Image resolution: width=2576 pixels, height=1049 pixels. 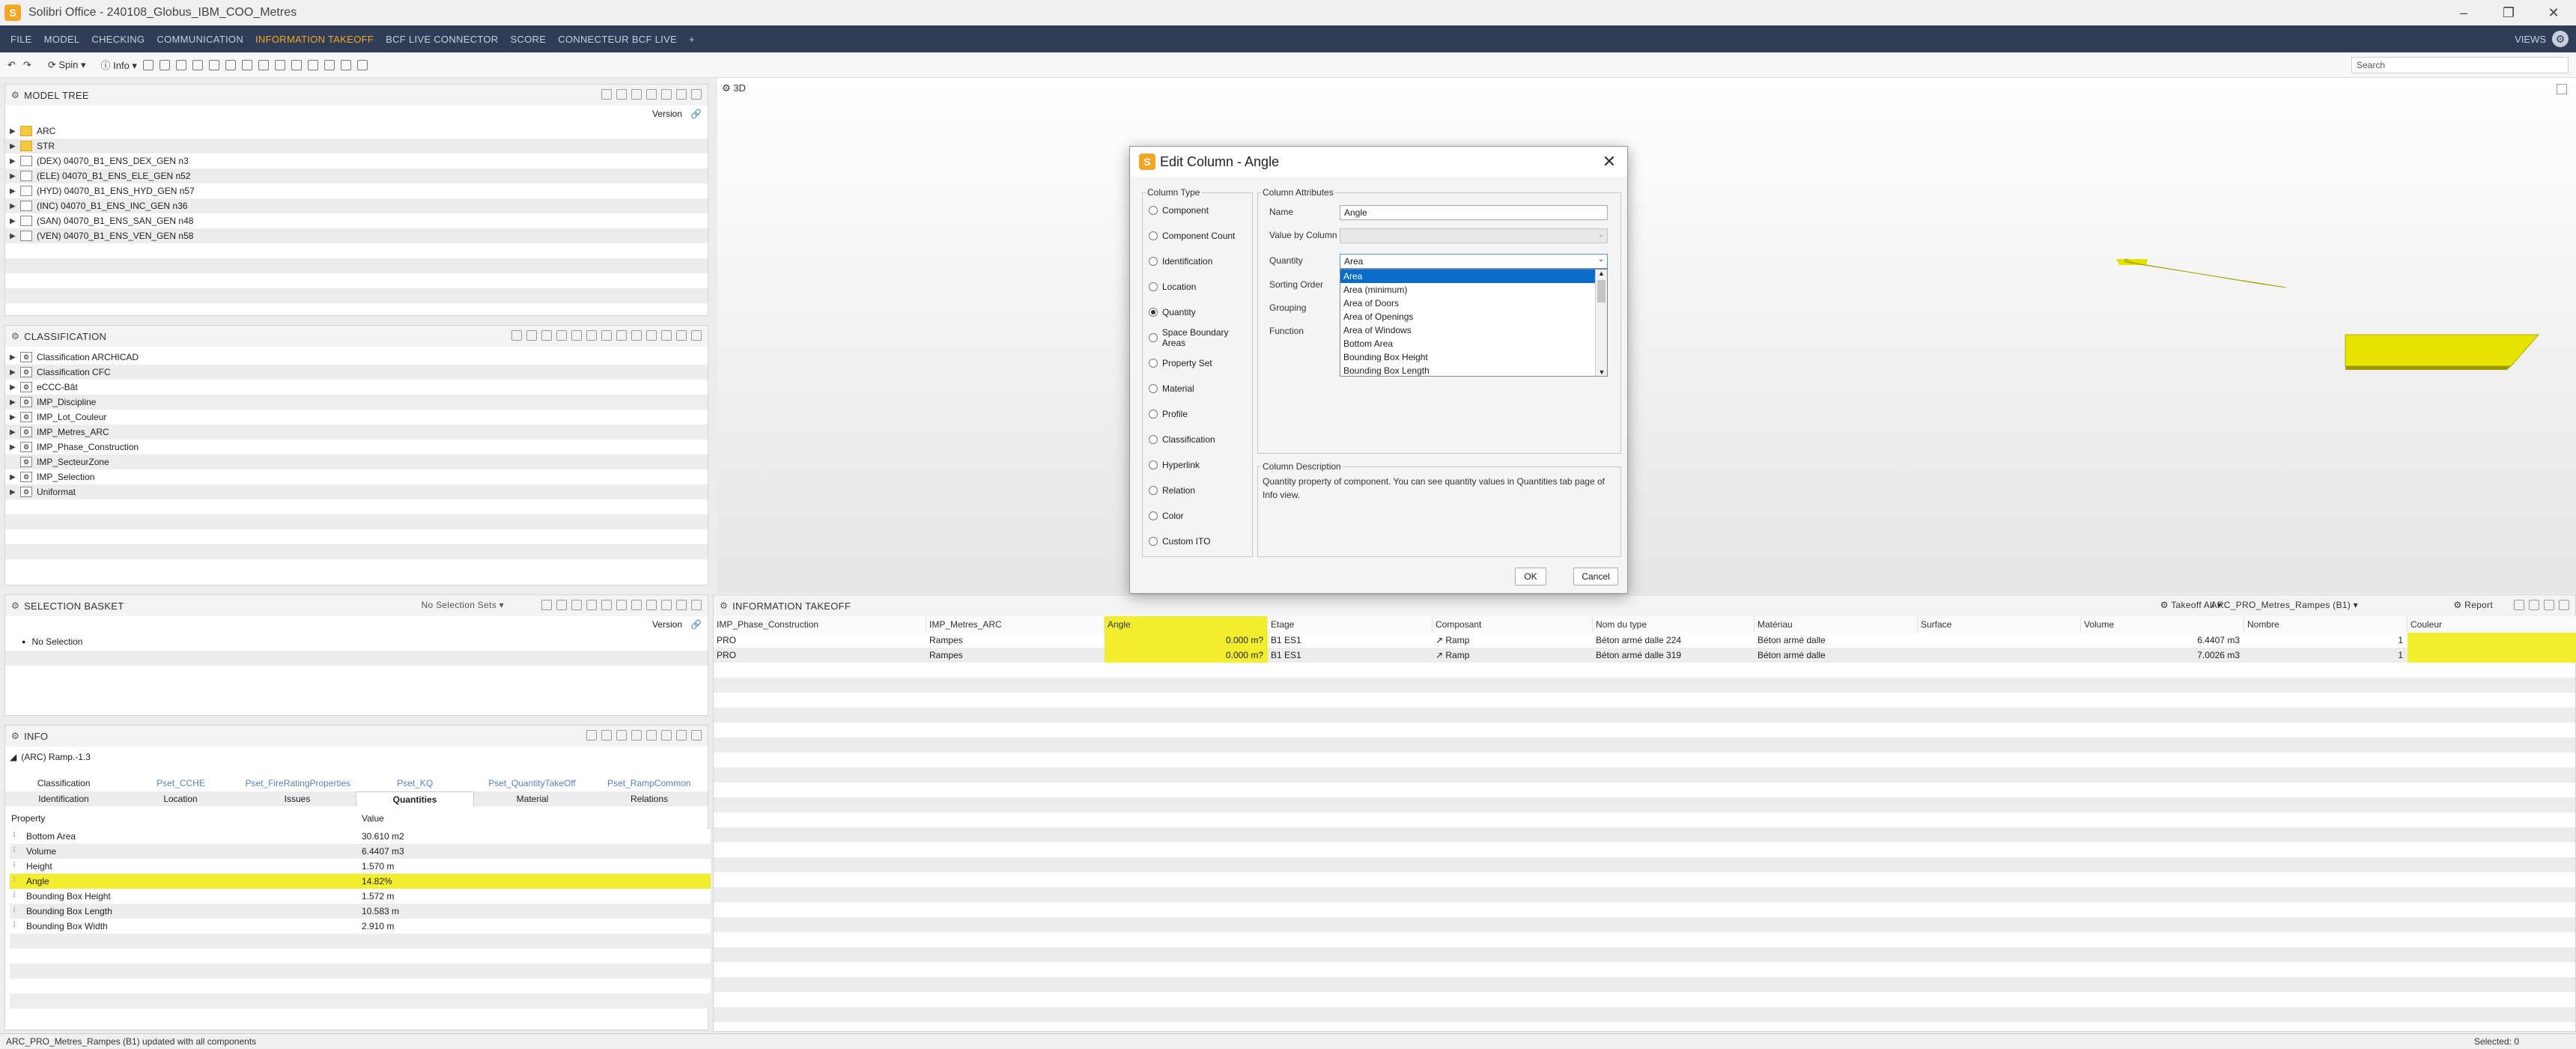 What do you see at coordinates (356, 432) in the screenshot?
I see `classification-item: ▶ ⚙ IMP_Metres_ARC` at bounding box center [356, 432].